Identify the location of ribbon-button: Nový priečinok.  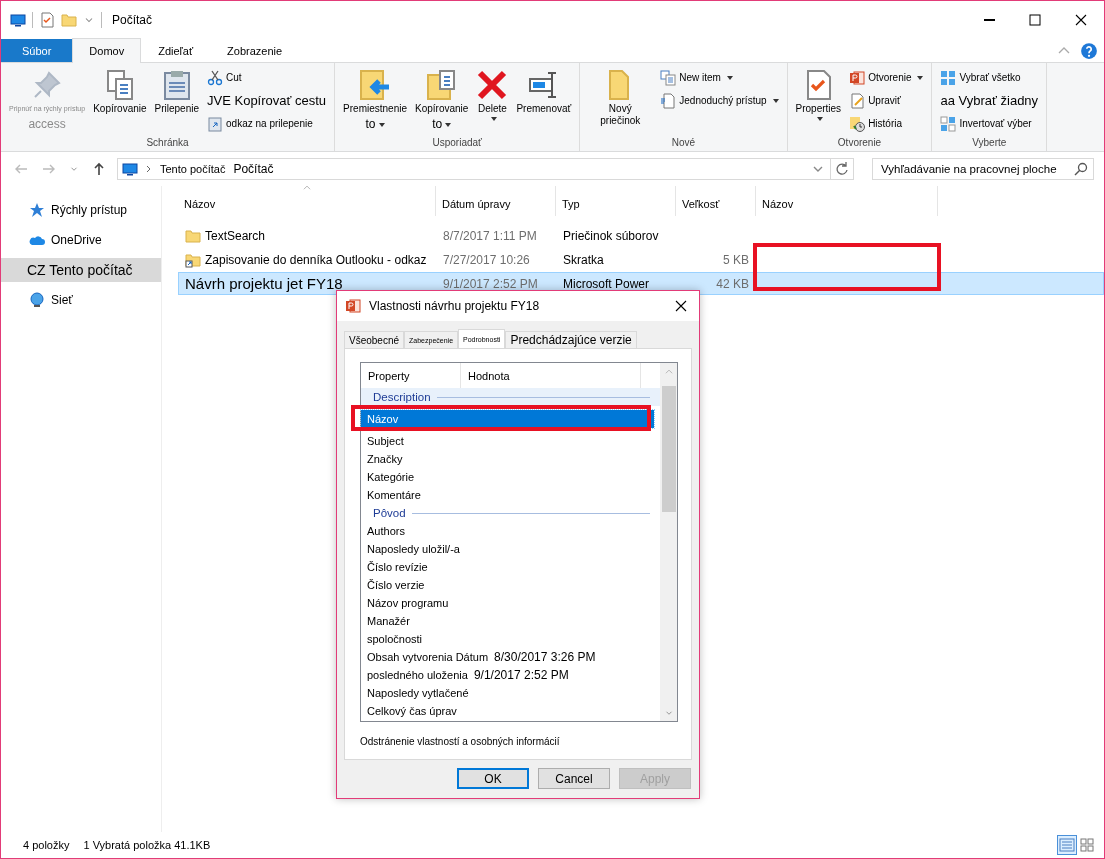
(620, 102).